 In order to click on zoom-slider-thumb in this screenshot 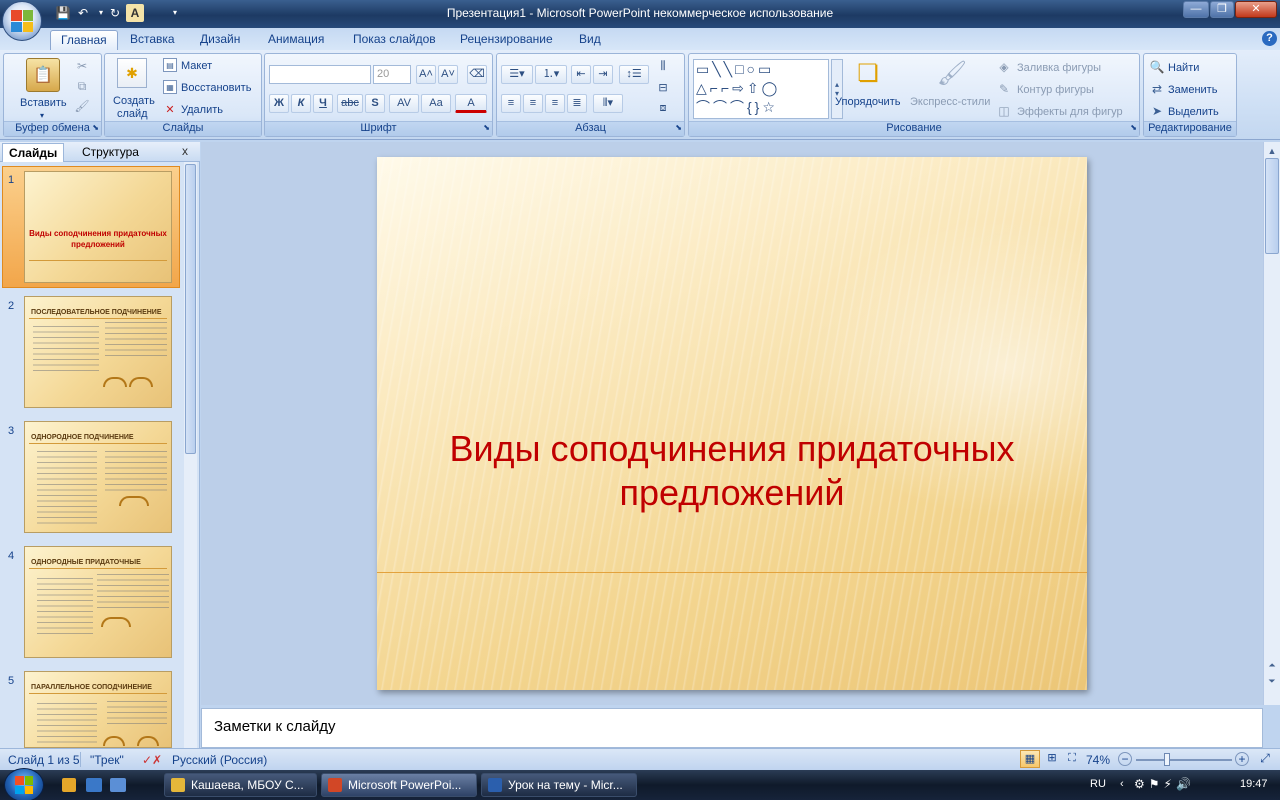, I will do `click(1167, 759)`.